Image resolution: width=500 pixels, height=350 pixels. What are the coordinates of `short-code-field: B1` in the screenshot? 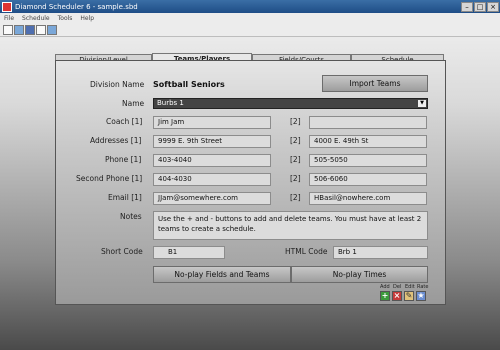 It's located at (189, 252).